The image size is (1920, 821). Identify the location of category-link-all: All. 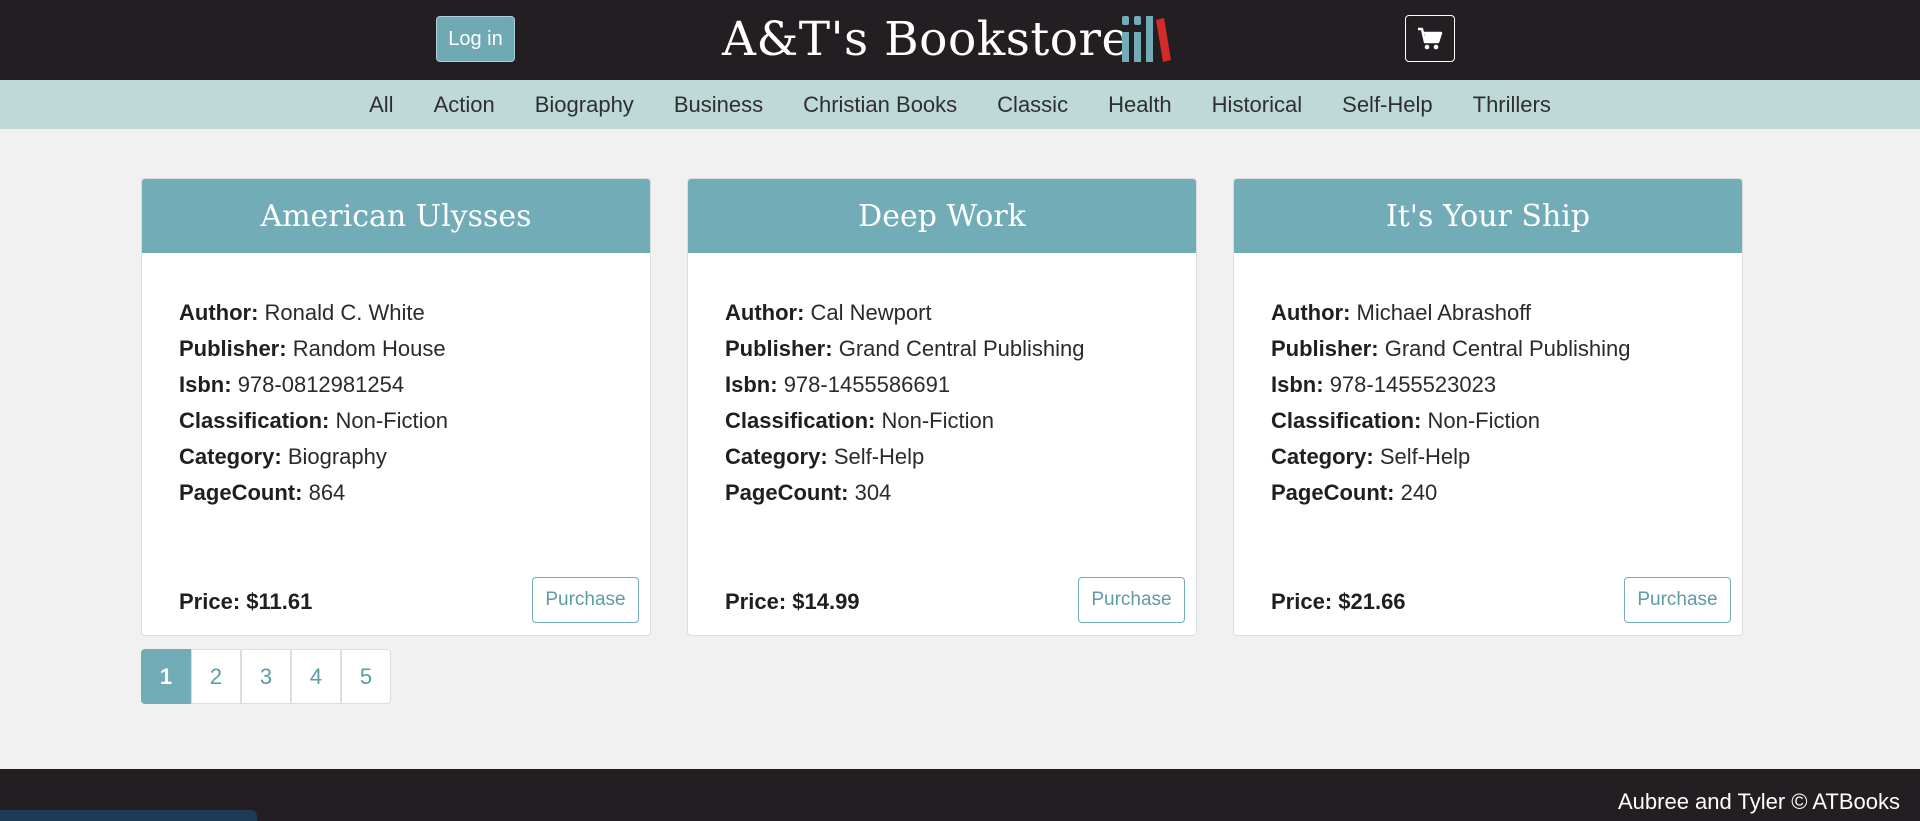
(381, 104).